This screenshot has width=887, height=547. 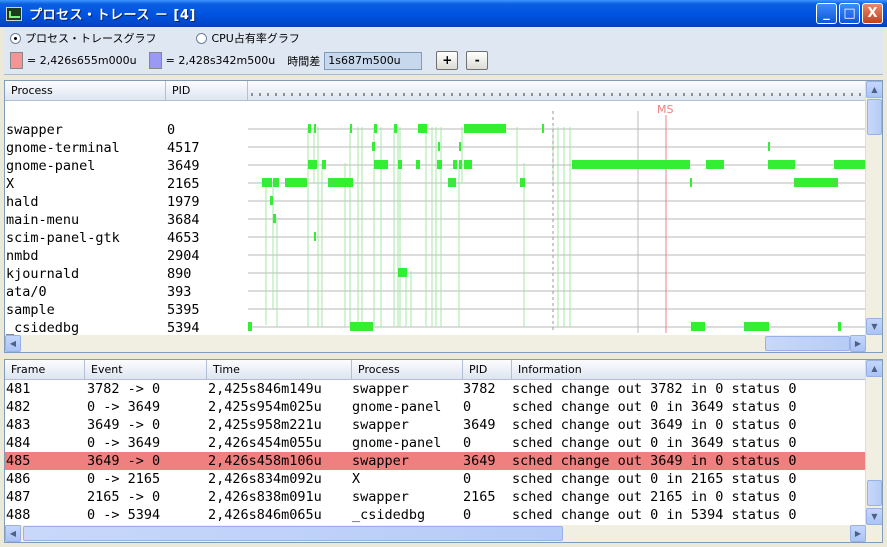 I want to click on process-row: scim-panel-gtk 4653, so click(x=126, y=238).